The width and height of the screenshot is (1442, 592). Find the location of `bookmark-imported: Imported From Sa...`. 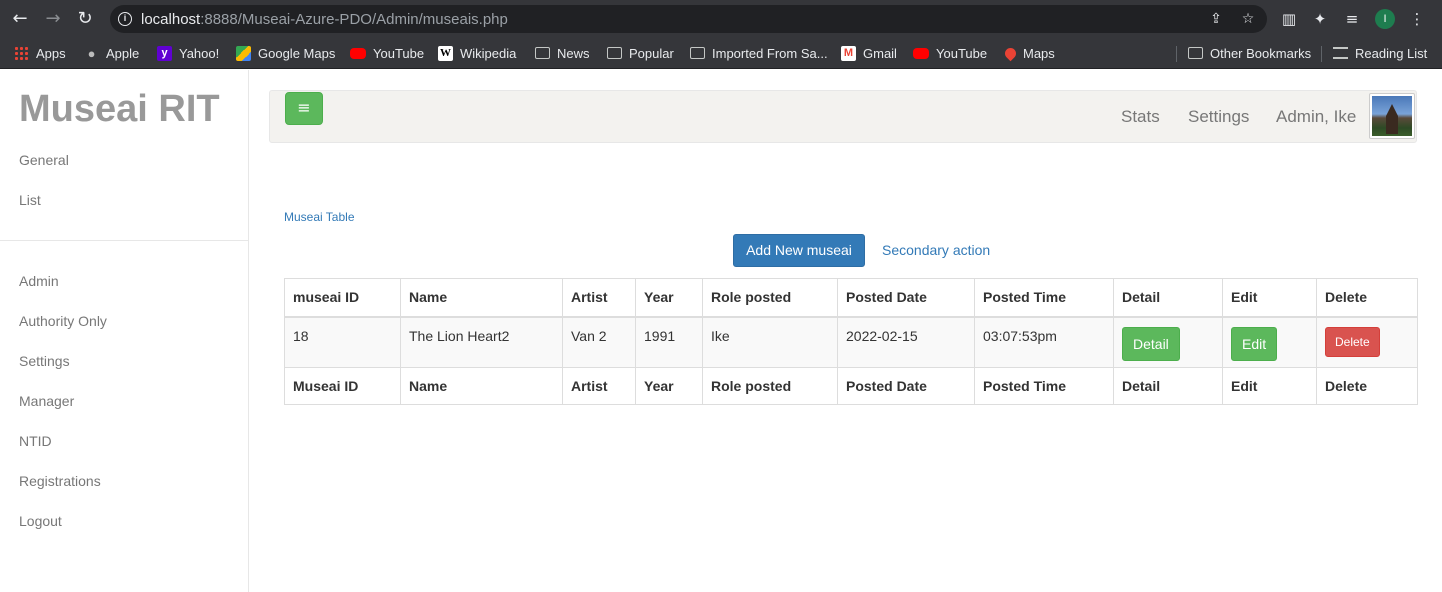

bookmark-imported: Imported From Sa... is located at coordinates (759, 53).